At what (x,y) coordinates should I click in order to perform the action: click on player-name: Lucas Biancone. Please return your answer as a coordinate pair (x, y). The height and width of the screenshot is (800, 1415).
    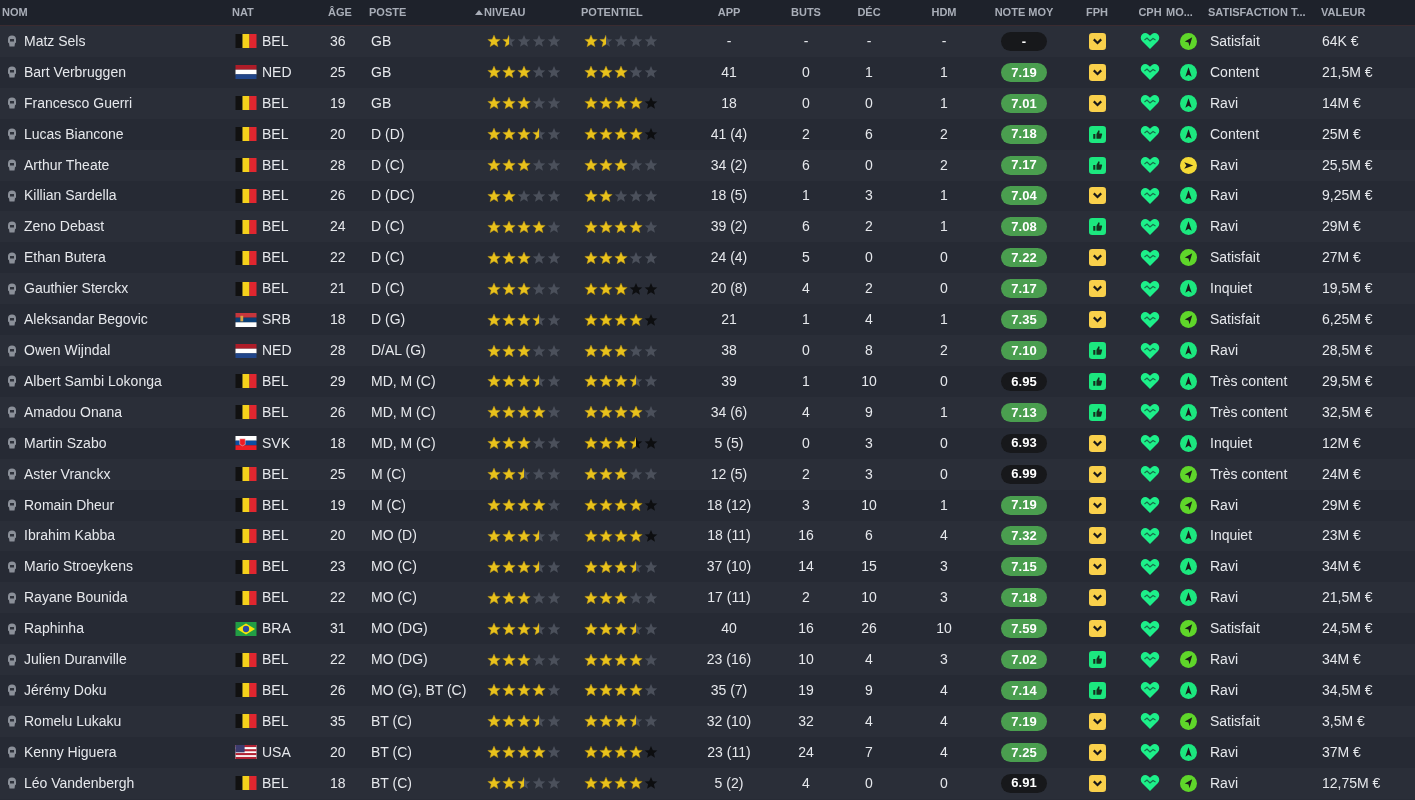
    Looking at the image, I should click on (128, 134).